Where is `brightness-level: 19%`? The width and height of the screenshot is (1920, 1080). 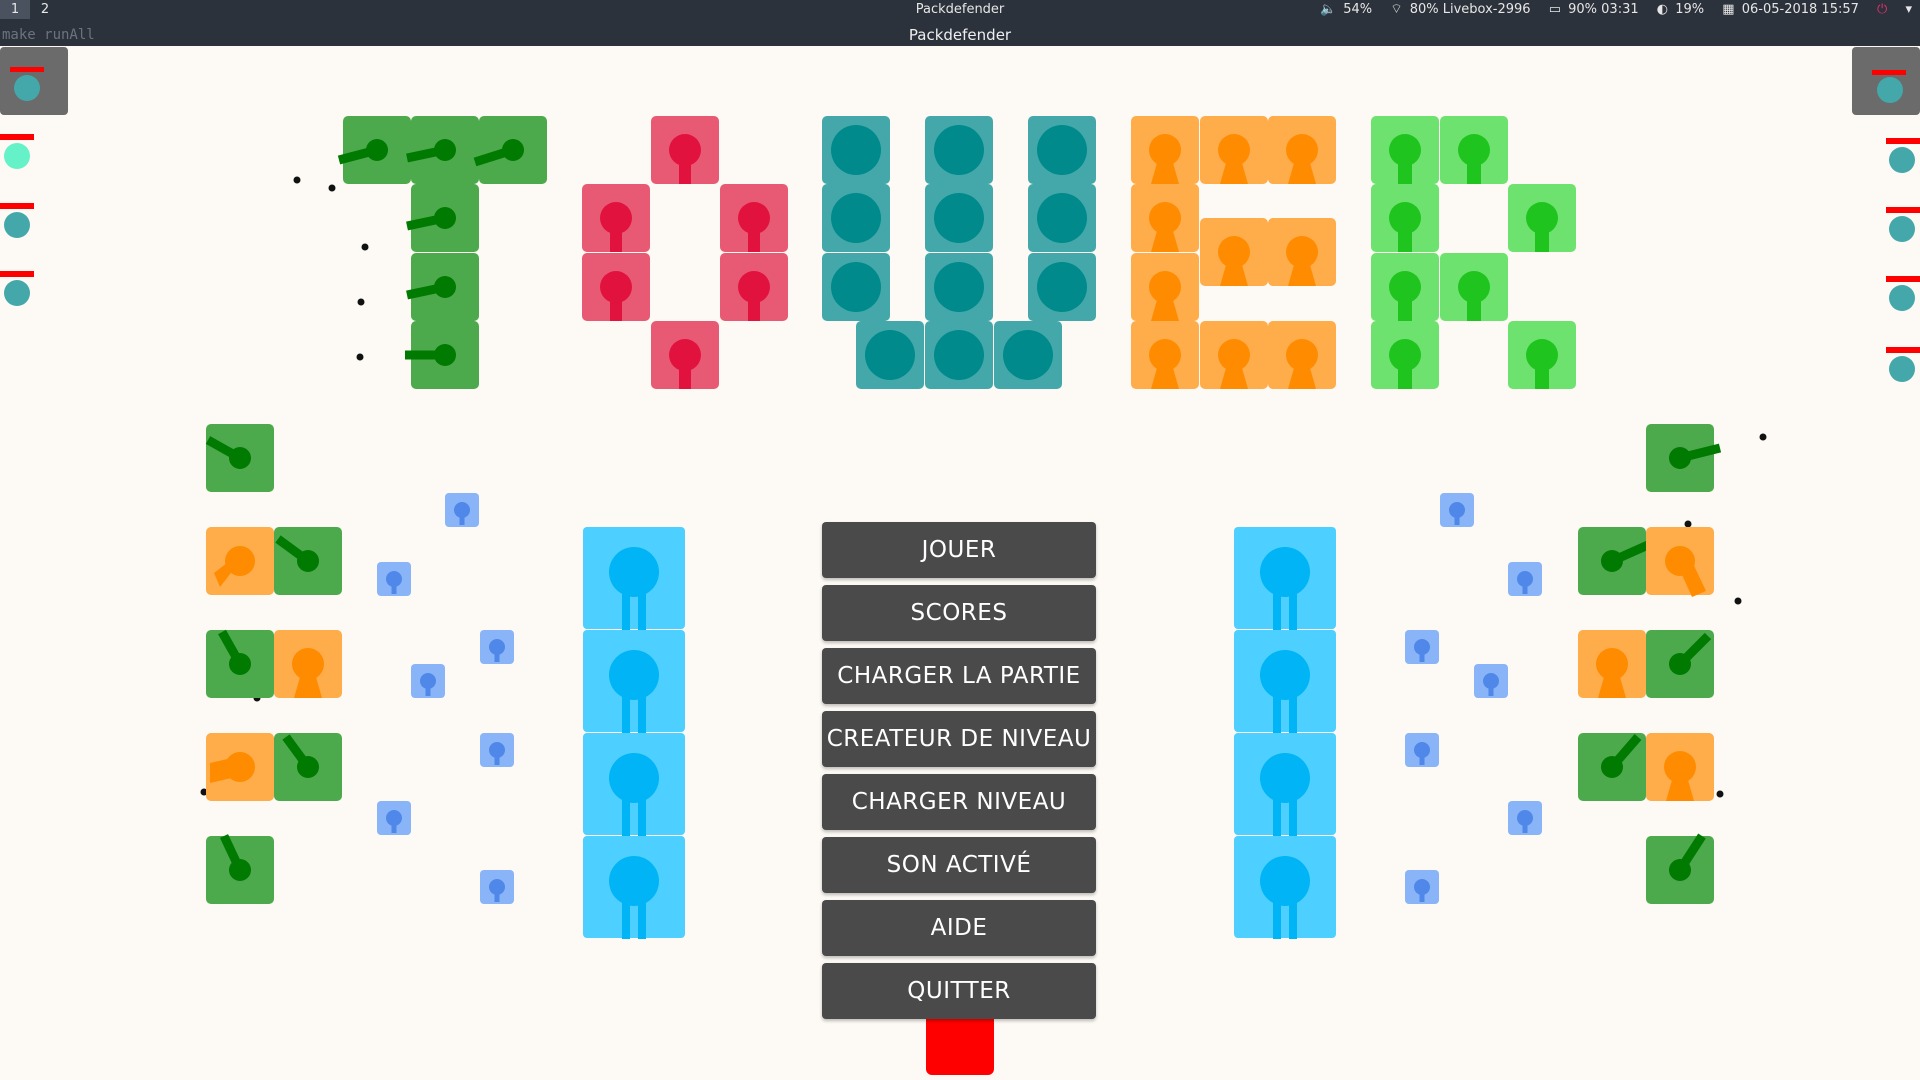
brightness-level: 19% is located at coordinates (1690, 9).